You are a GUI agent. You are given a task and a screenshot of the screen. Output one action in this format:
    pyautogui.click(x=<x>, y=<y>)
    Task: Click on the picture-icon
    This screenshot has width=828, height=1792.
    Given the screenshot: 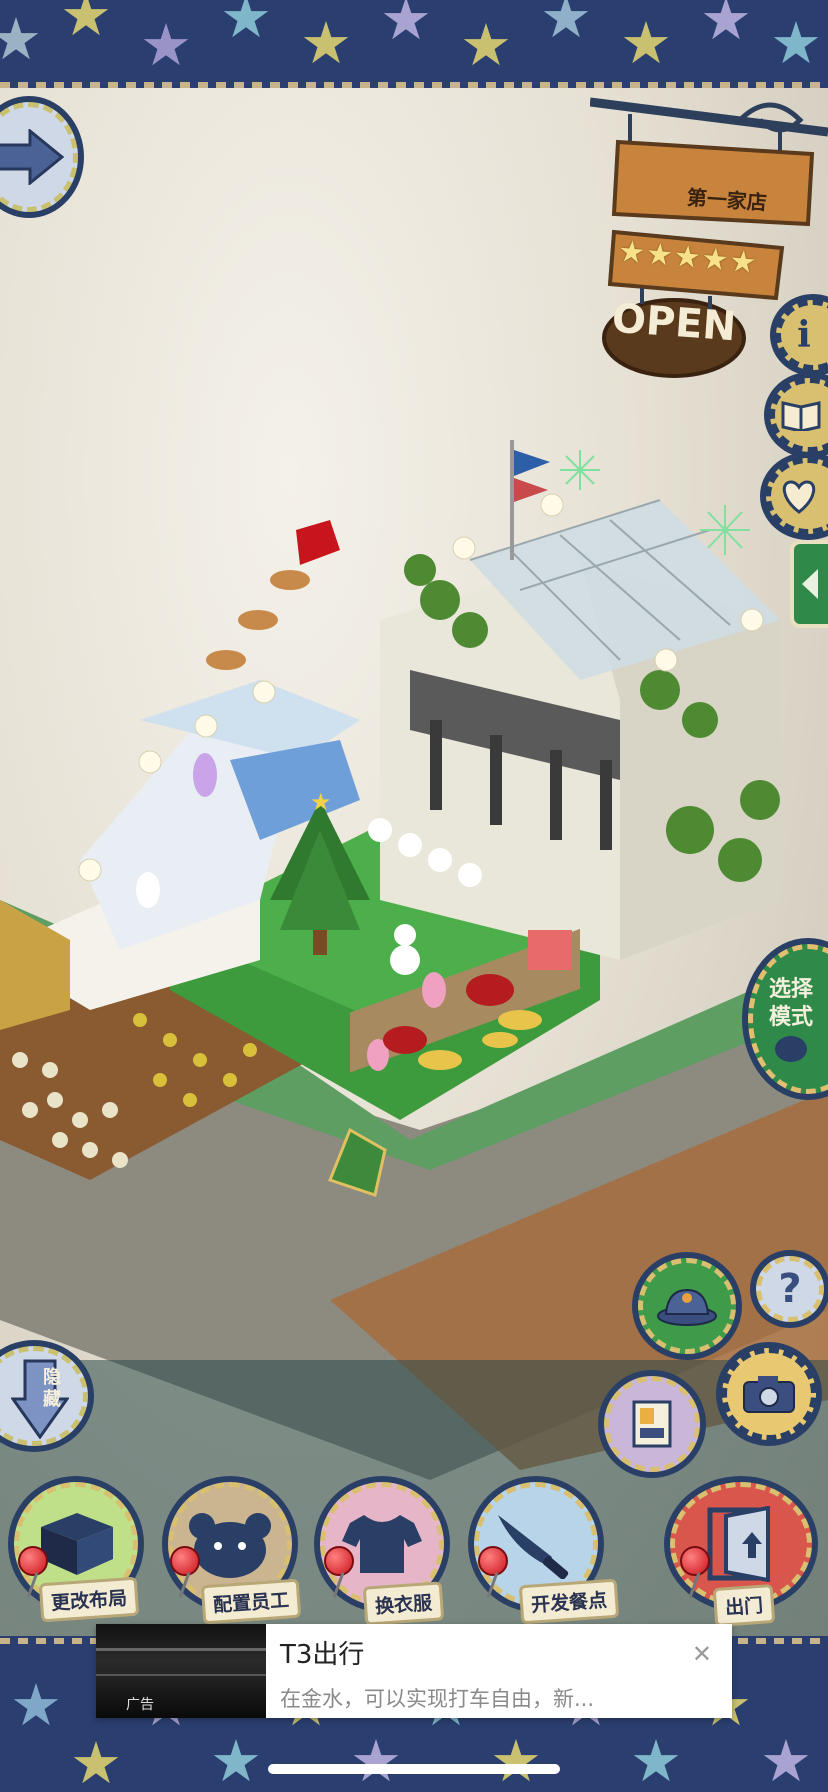 What is the action you would take?
    pyautogui.click(x=652, y=1424)
    